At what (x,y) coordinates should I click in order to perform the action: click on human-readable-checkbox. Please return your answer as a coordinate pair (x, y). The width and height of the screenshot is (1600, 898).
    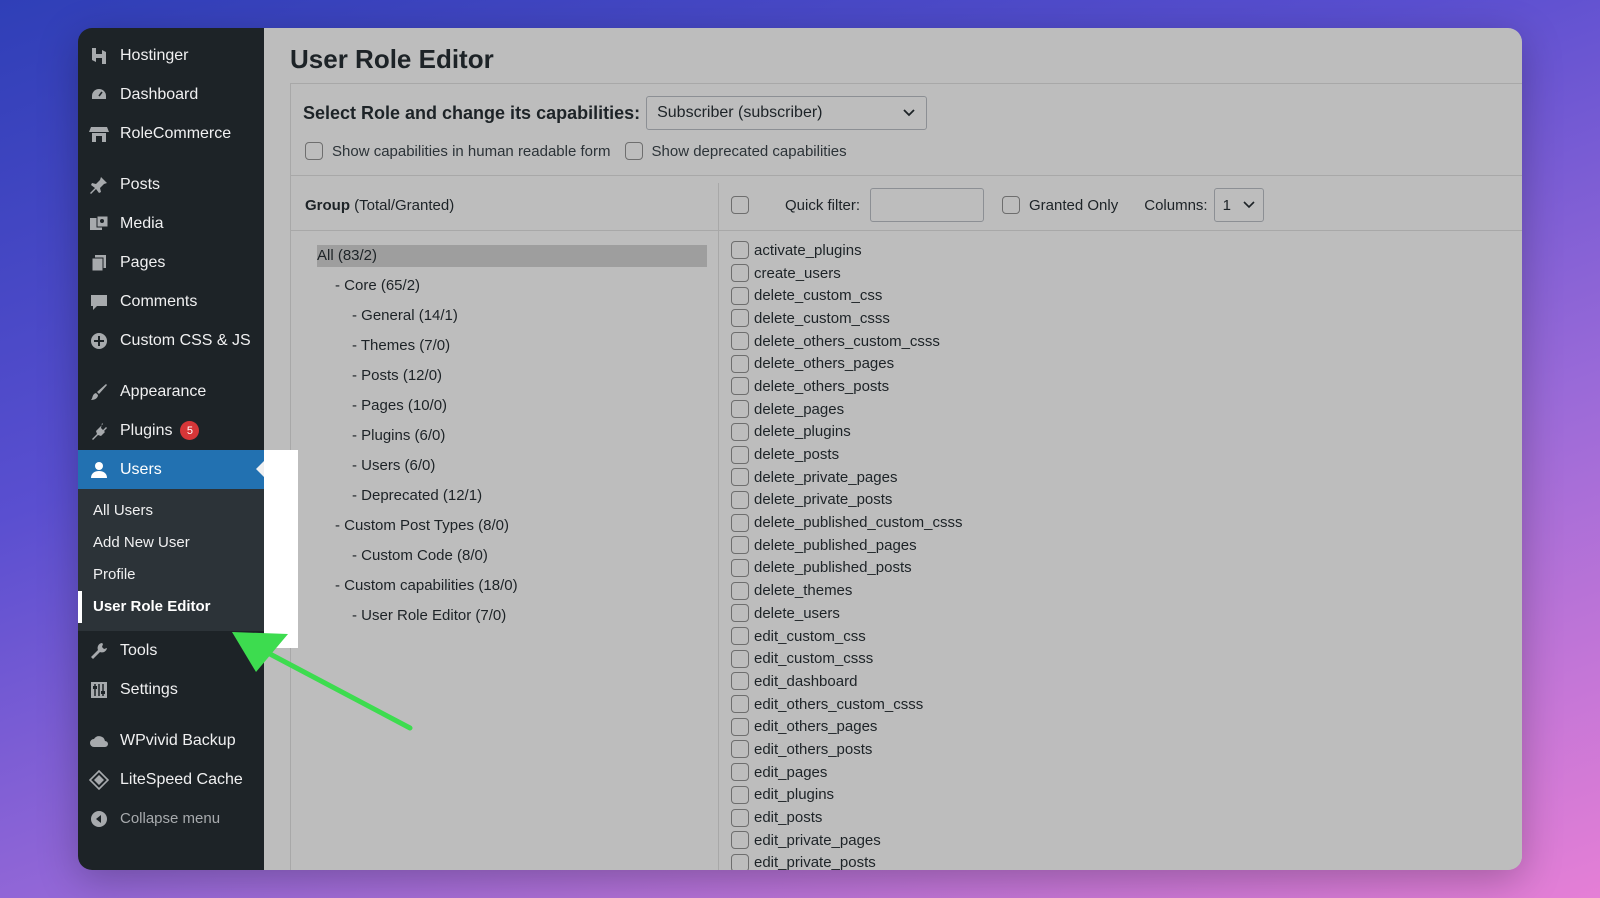
    Looking at the image, I should click on (314, 151).